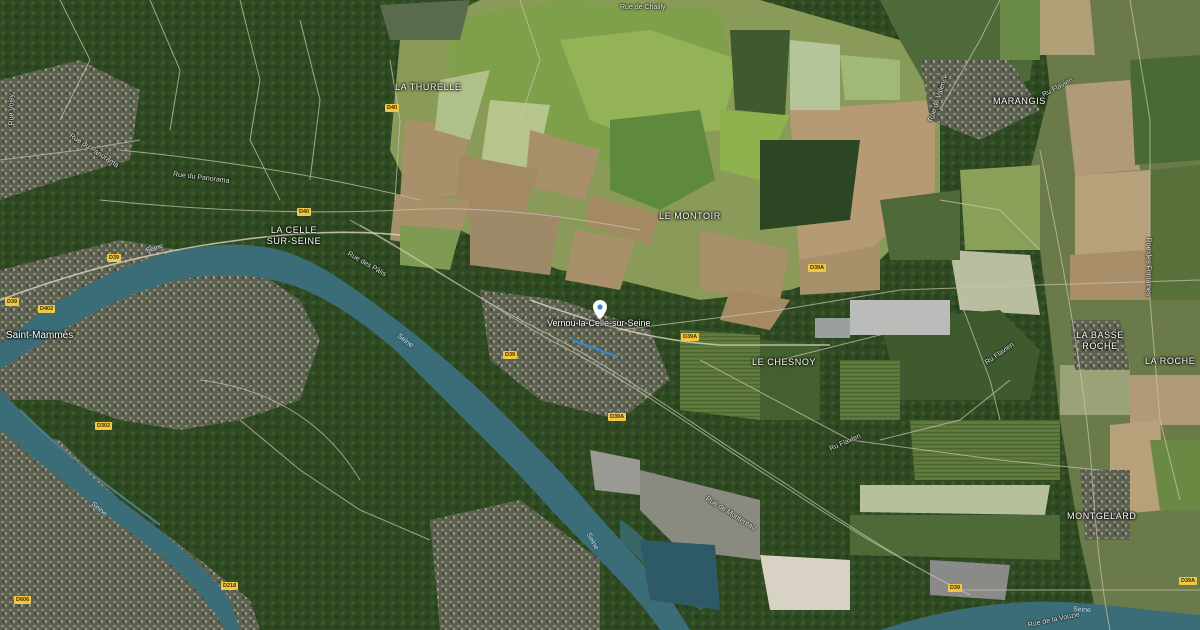  What do you see at coordinates (1019, 101) in the screenshot?
I see `locality-label-marangis: MARANGIS` at bounding box center [1019, 101].